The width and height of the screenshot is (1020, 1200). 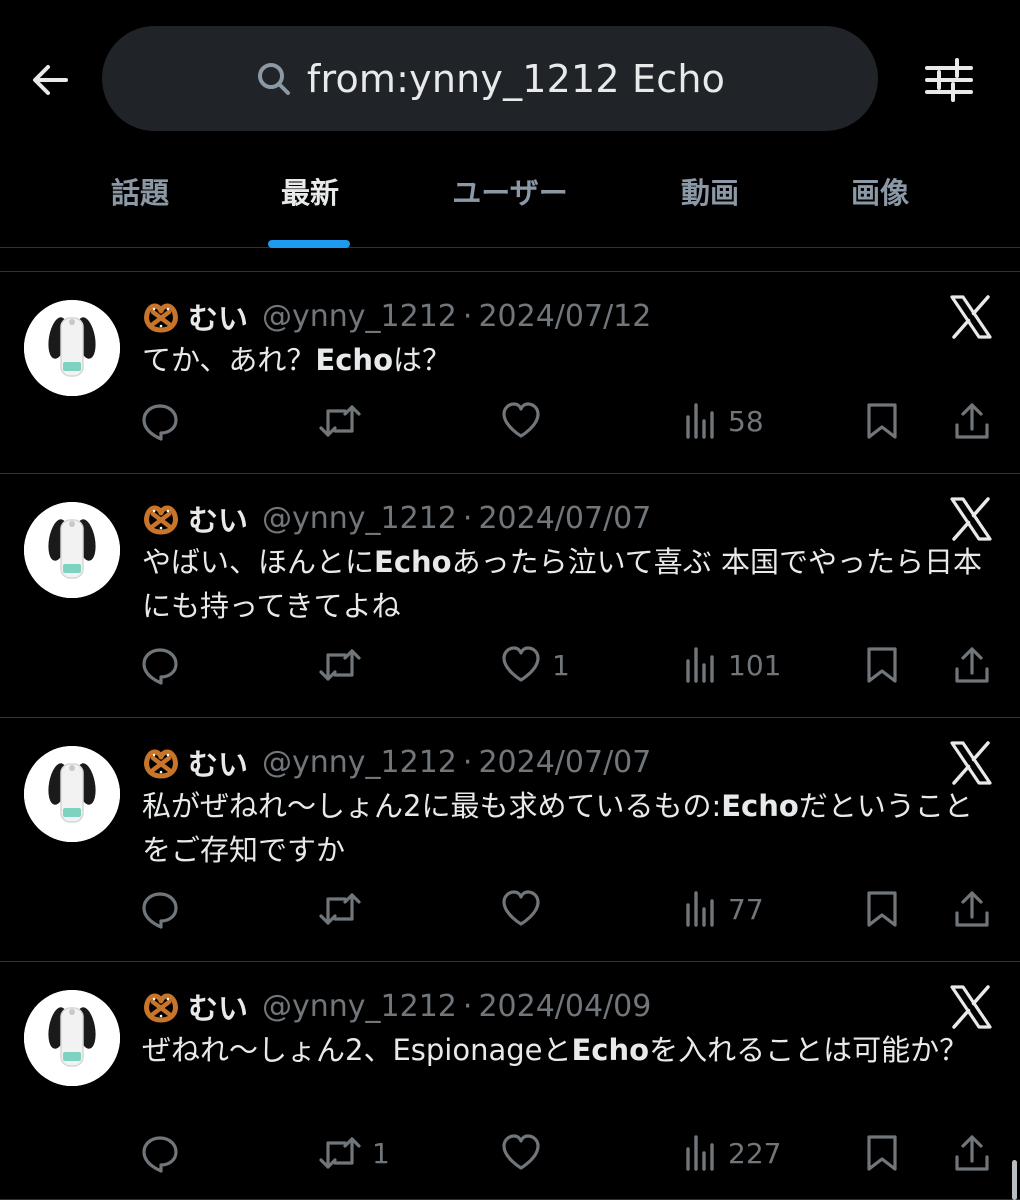 What do you see at coordinates (755, 665) in the screenshot?
I see `views-count: 101` at bounding box center [755, 665].